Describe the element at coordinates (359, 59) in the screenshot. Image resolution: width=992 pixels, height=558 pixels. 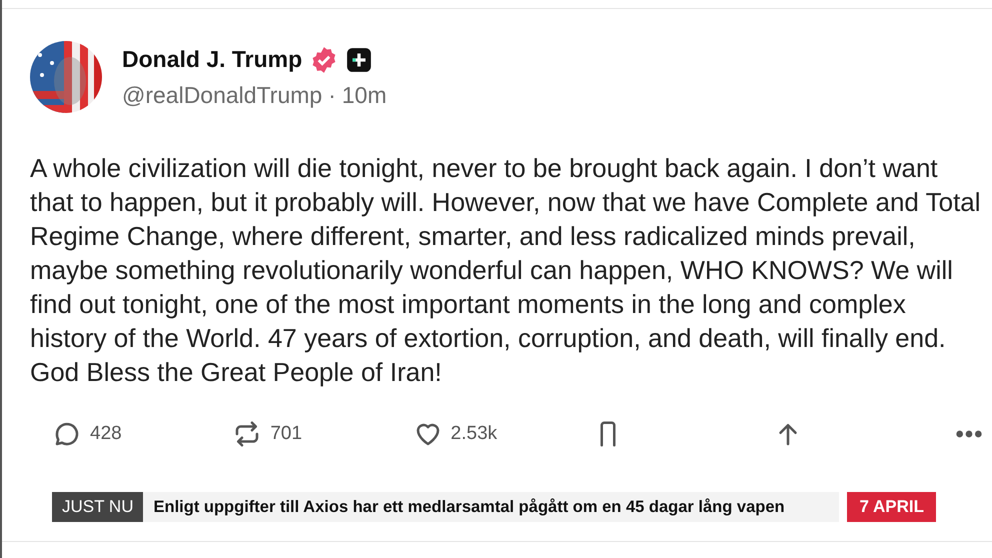
I see `plus-badge-icon` at that location.